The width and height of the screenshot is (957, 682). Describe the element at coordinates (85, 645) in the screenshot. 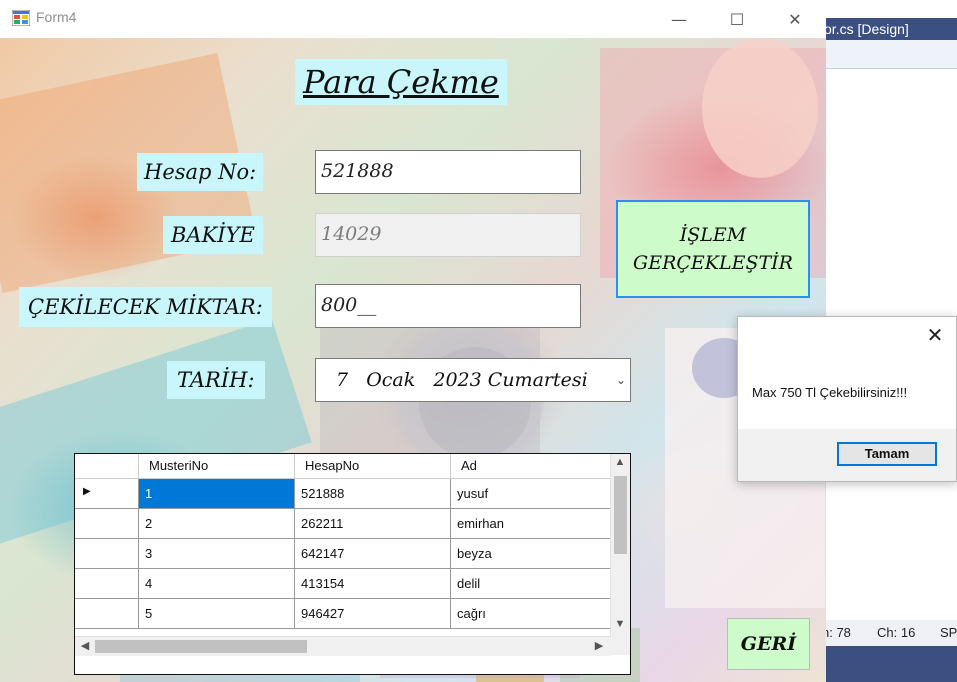

I see `scroll-left-icon: ◀` at that location.